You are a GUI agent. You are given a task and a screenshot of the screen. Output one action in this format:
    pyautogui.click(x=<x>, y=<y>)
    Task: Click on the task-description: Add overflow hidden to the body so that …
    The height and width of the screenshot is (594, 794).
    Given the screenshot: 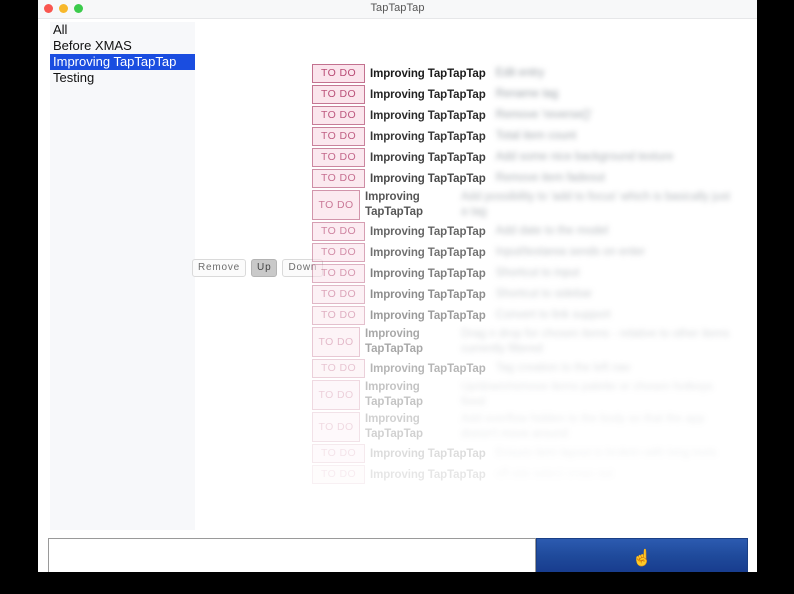 What is the action you would take?
    pyautogui.click(x=583, y=426)
    